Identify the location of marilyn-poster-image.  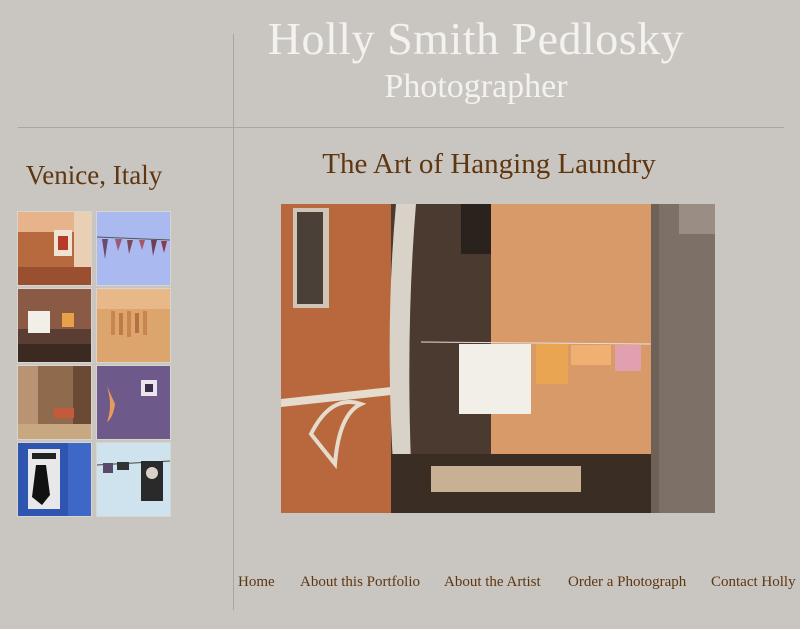
(133, 479).